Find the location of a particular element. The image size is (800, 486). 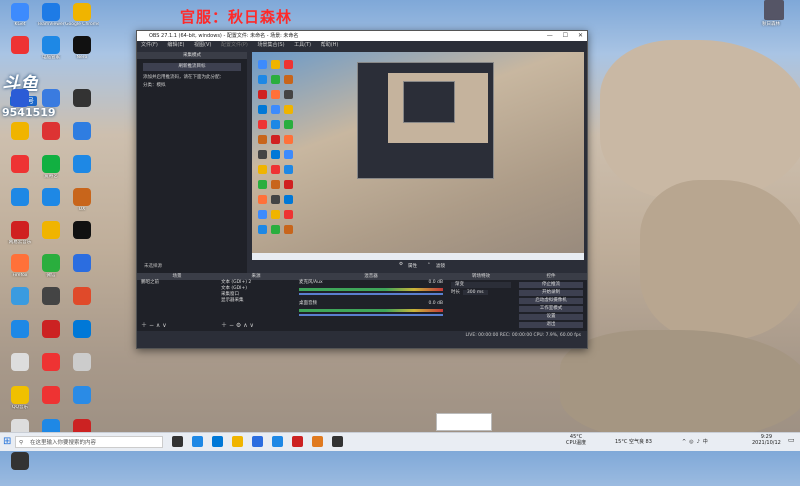

exit-button: 退出 is located at coordinates (551, 325).